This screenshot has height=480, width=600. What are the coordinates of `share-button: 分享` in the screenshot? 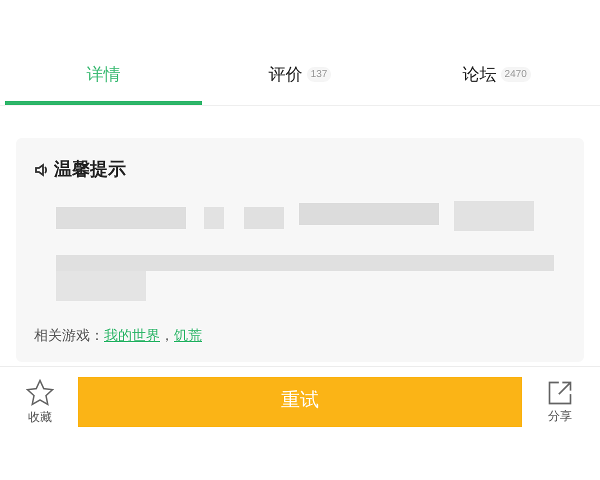 It's located at (560, 401).